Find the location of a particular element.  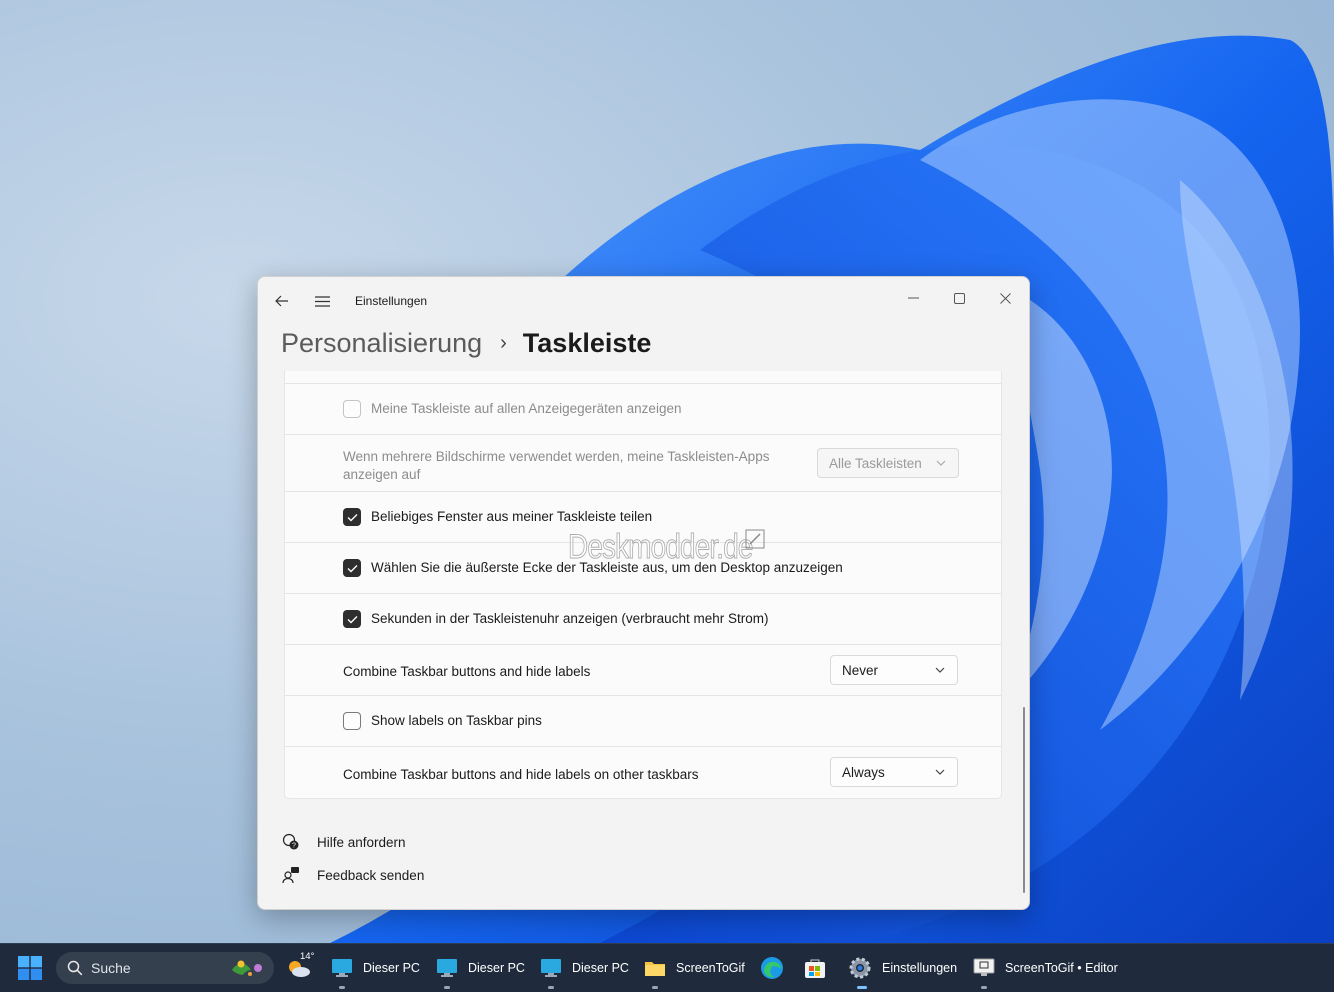

title-bar: Einstellungen is located at coordinates (643, 300).